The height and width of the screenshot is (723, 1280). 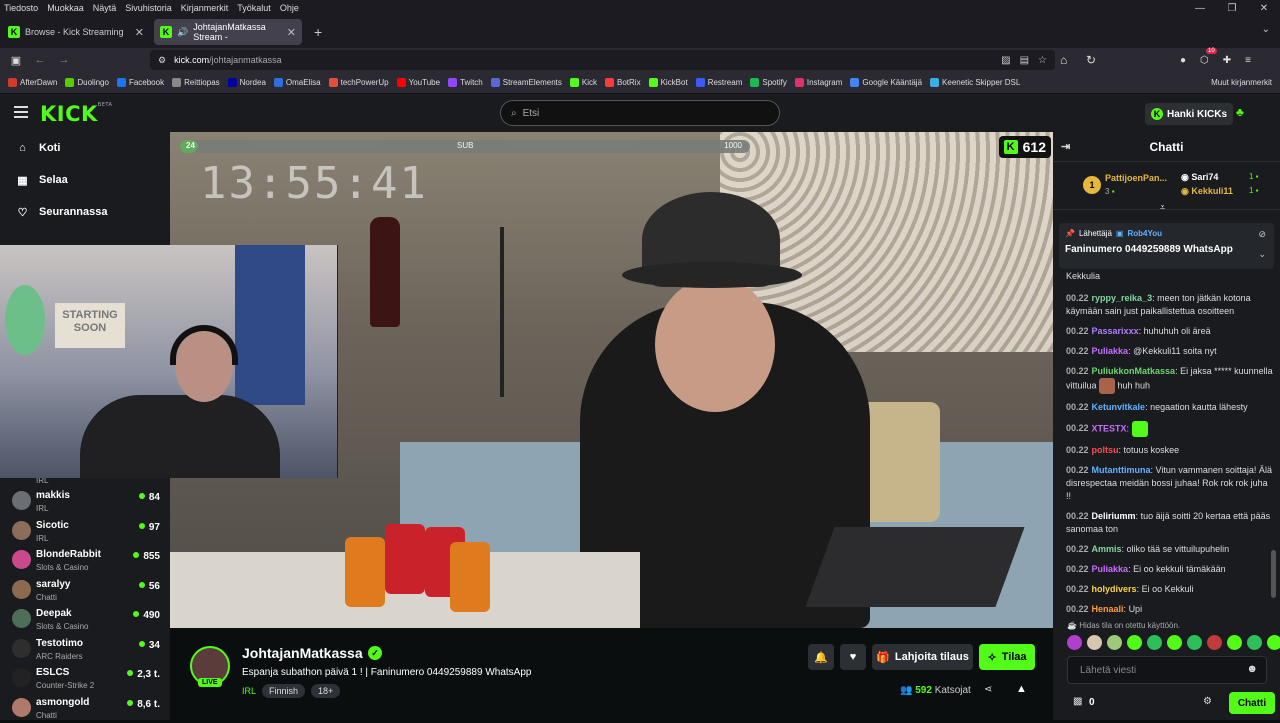 What do you see at coordinates (1115, 331) in the screenshot?
I see `message-user: Passarixxx` at bounding box center [1115, 331].